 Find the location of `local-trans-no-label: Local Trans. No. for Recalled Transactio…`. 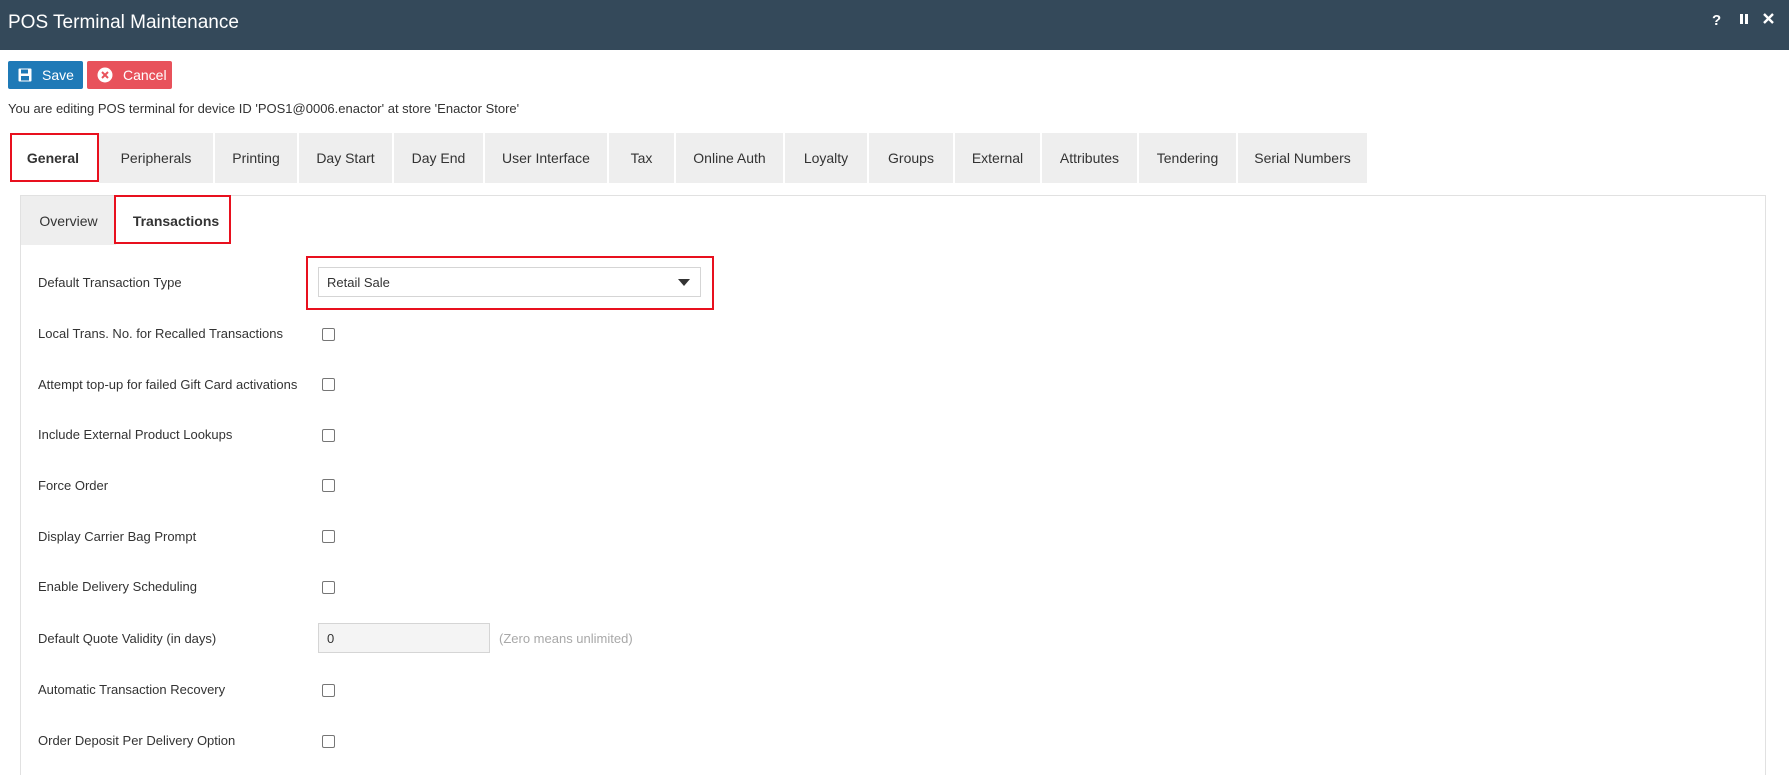

local-trans-no-label: Local Trans. No. for Recalled Transactio… is located at coordinates (160, 333).